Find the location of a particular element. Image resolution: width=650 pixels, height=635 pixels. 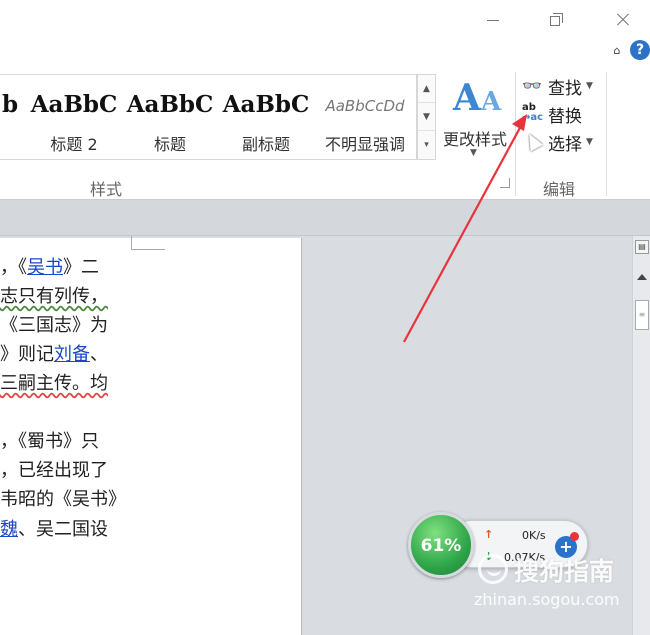

change-styles-button: AA 更改样式 ▼ is located at coordinates (475, 119).